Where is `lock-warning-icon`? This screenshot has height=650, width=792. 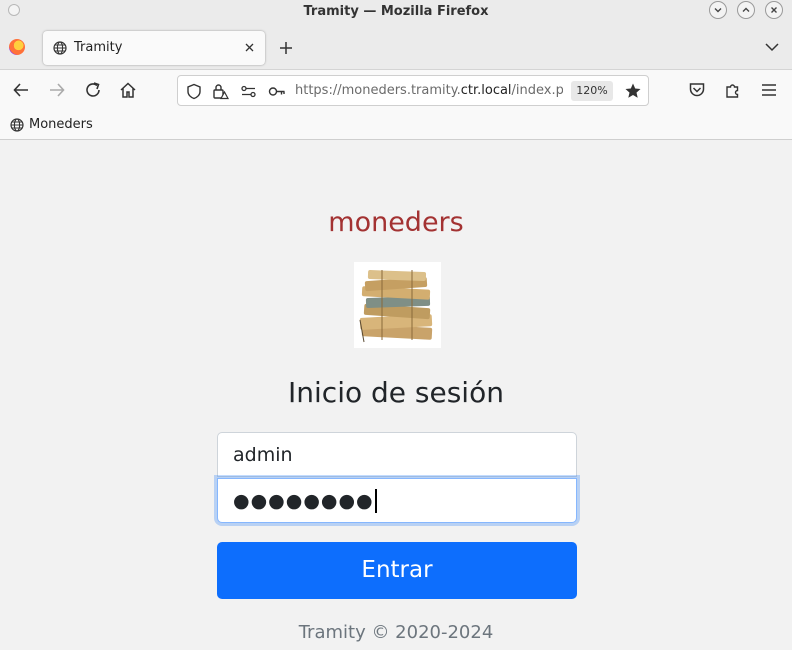
lock-warning-icon is located at coordinates (220, 91).